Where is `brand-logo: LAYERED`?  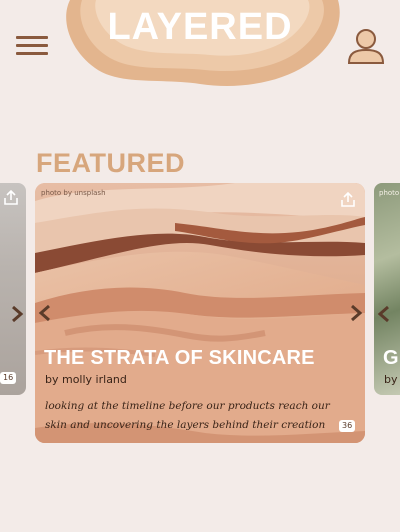 brand-logo: LAYERED is located at coordinates (200, 27).